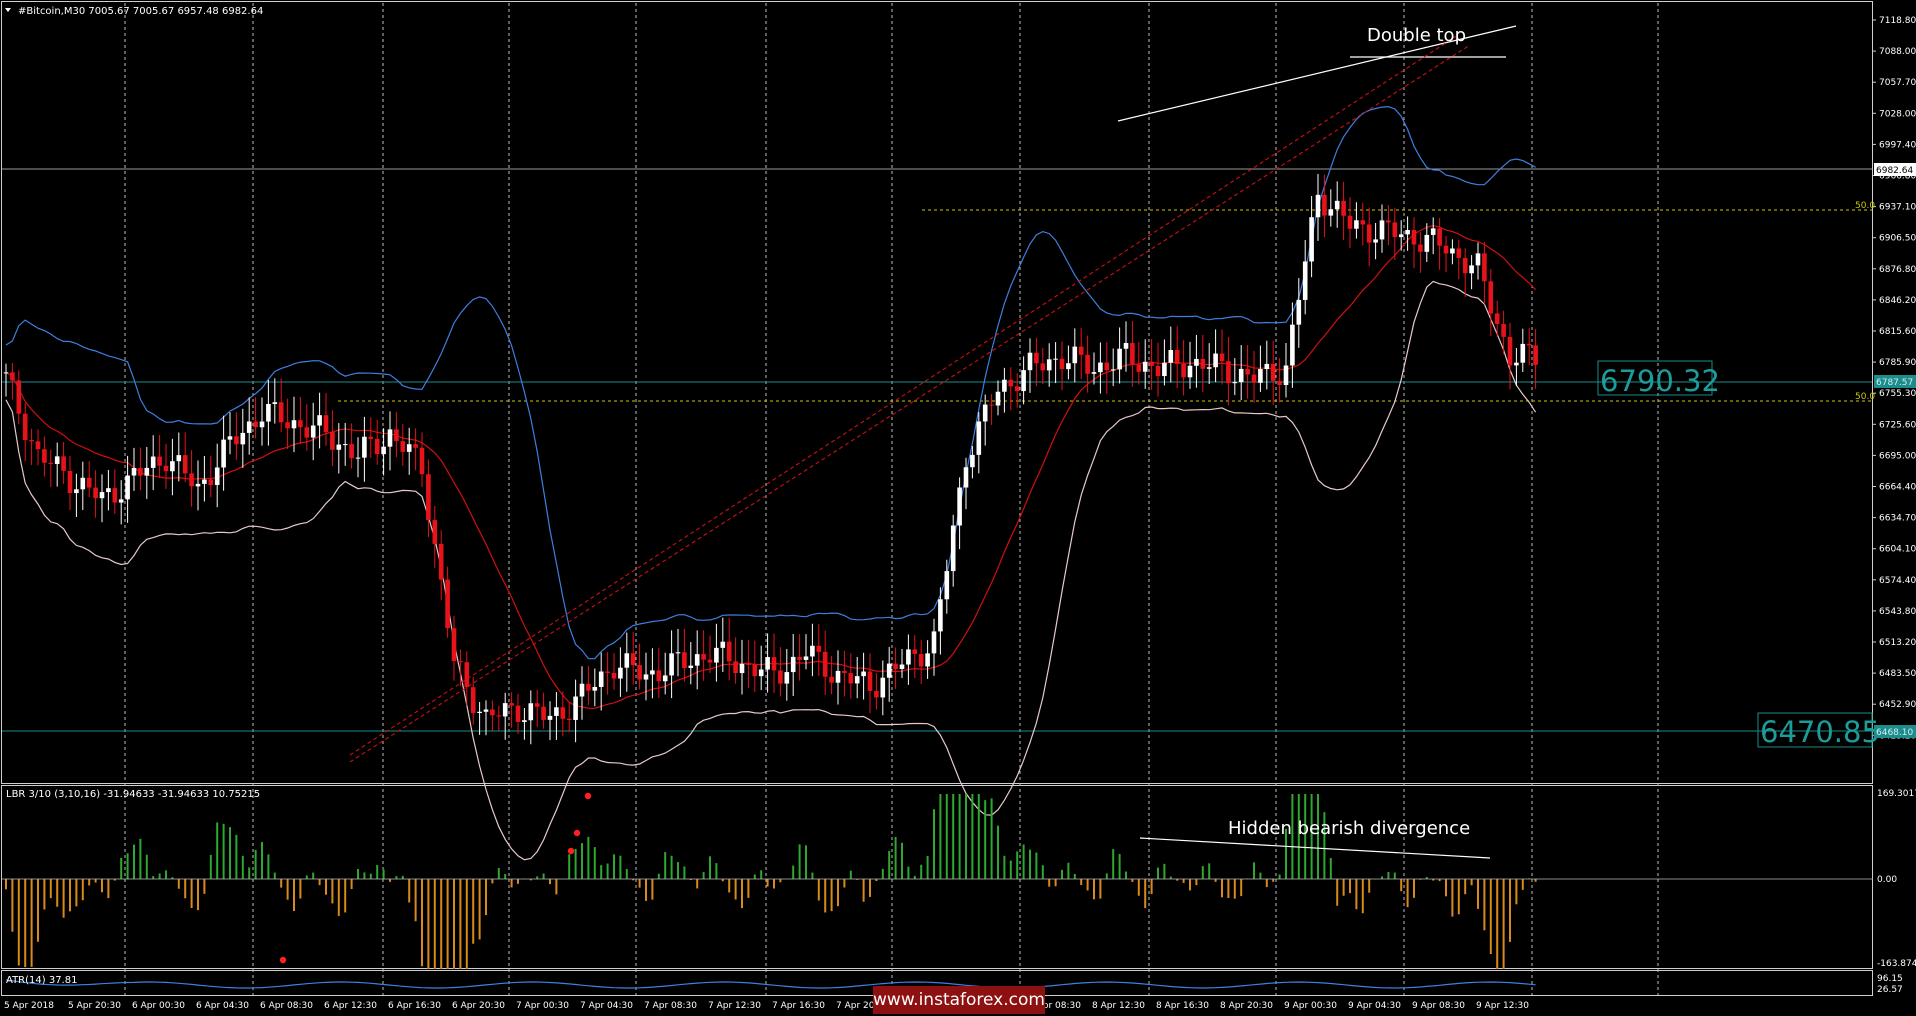 The height and width of the screenshot is (1016, 1916). What do you see at coordinates (1890, 979) in the screenshot?
I see `atr-axis-top: 96.15` at bounding box center [1890, 979].